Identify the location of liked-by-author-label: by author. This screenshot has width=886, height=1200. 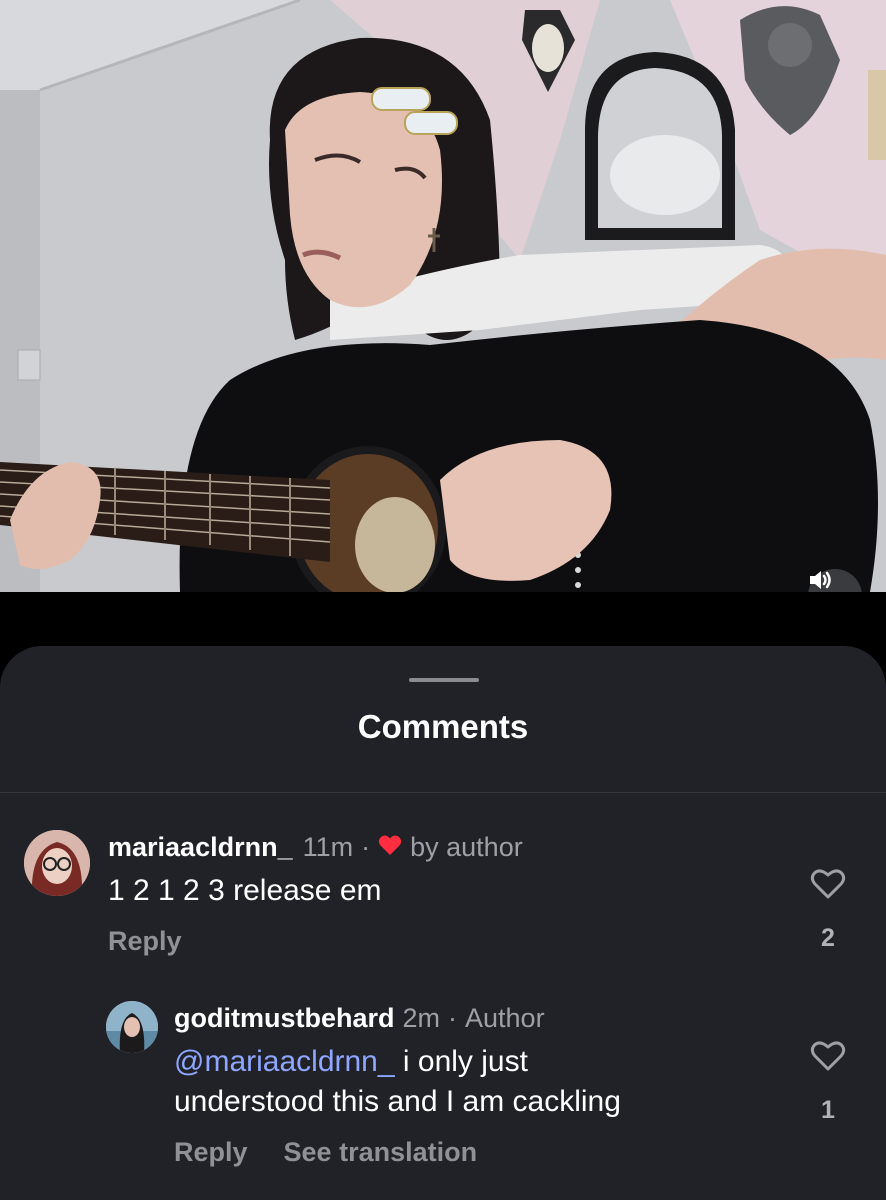
(466, 847).